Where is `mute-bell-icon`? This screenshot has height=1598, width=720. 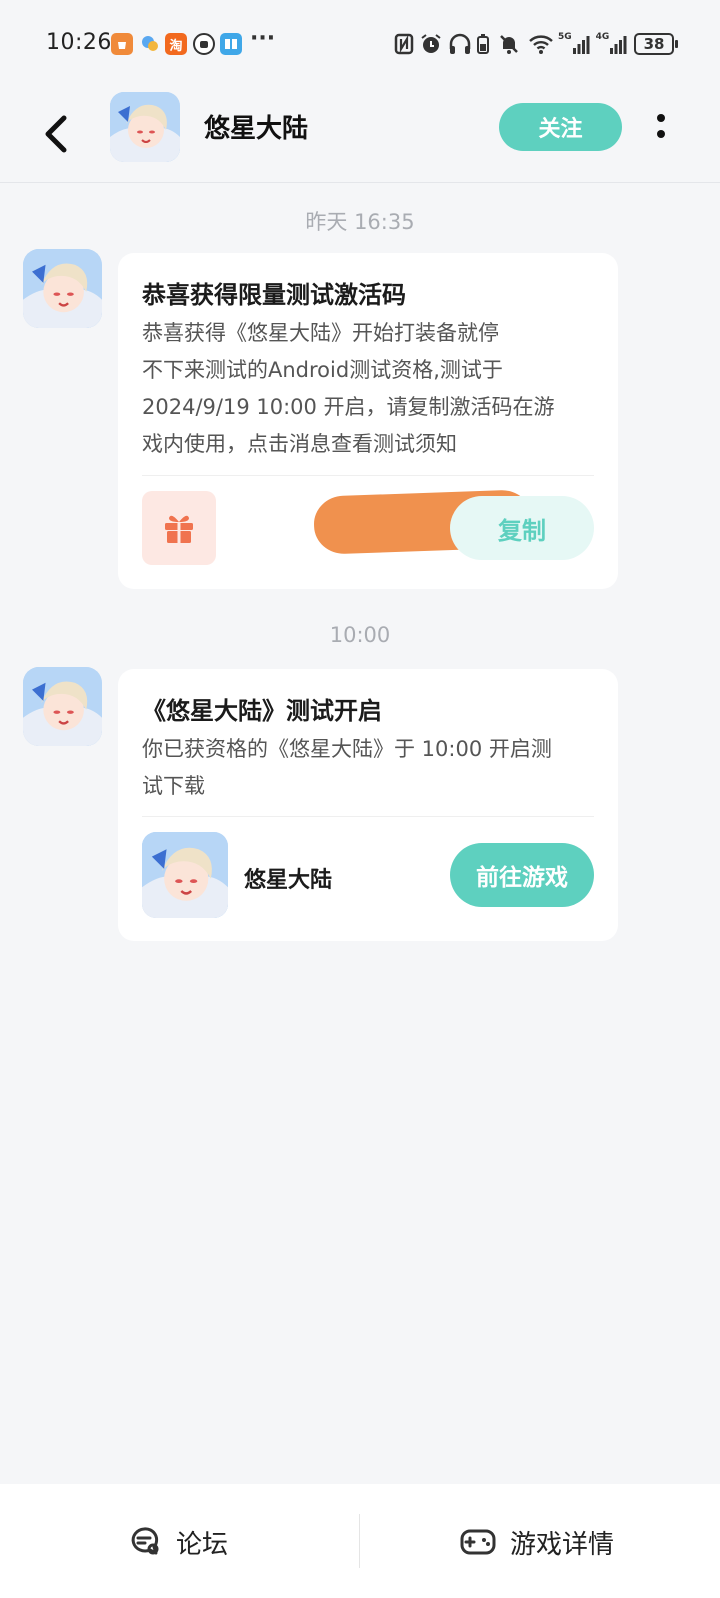 mute-bell-icon is located at coordinates (509, 44).